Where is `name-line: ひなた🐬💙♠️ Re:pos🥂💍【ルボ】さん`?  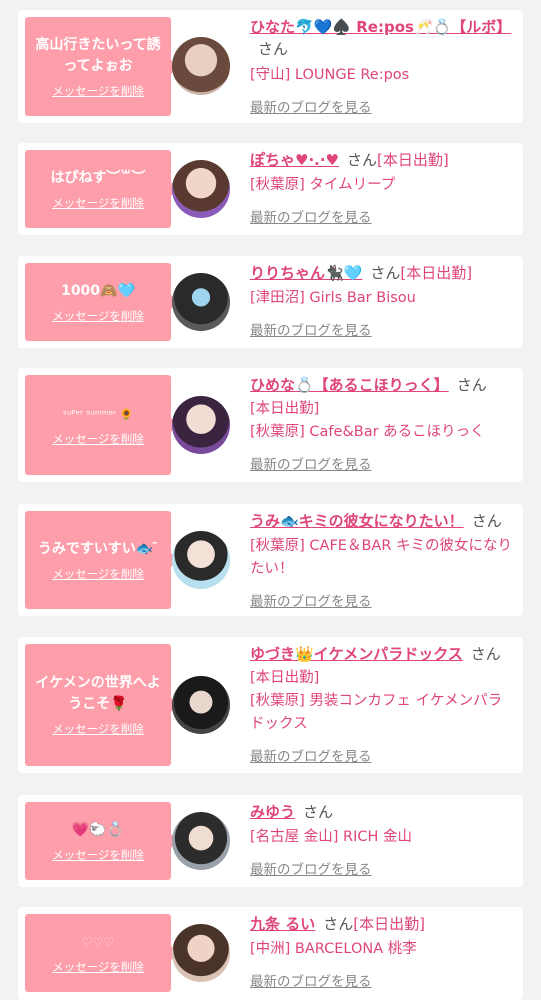 name-line: ひなた🐬💙♠️ Re:pos🥂💍【ルボ】さん is located at coordinates (382, 38).